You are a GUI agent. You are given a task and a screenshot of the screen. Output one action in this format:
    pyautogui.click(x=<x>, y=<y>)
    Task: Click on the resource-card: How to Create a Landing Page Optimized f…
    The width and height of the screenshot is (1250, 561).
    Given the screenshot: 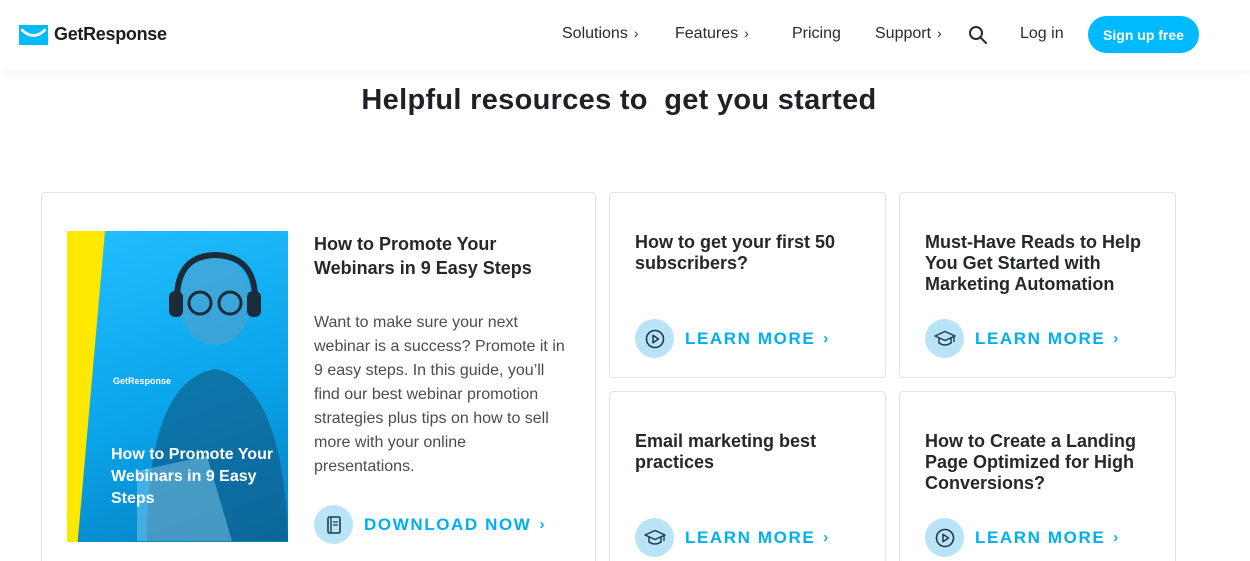 What is the action you would take?
    pyautogui.click(x=1037, y=476)
    